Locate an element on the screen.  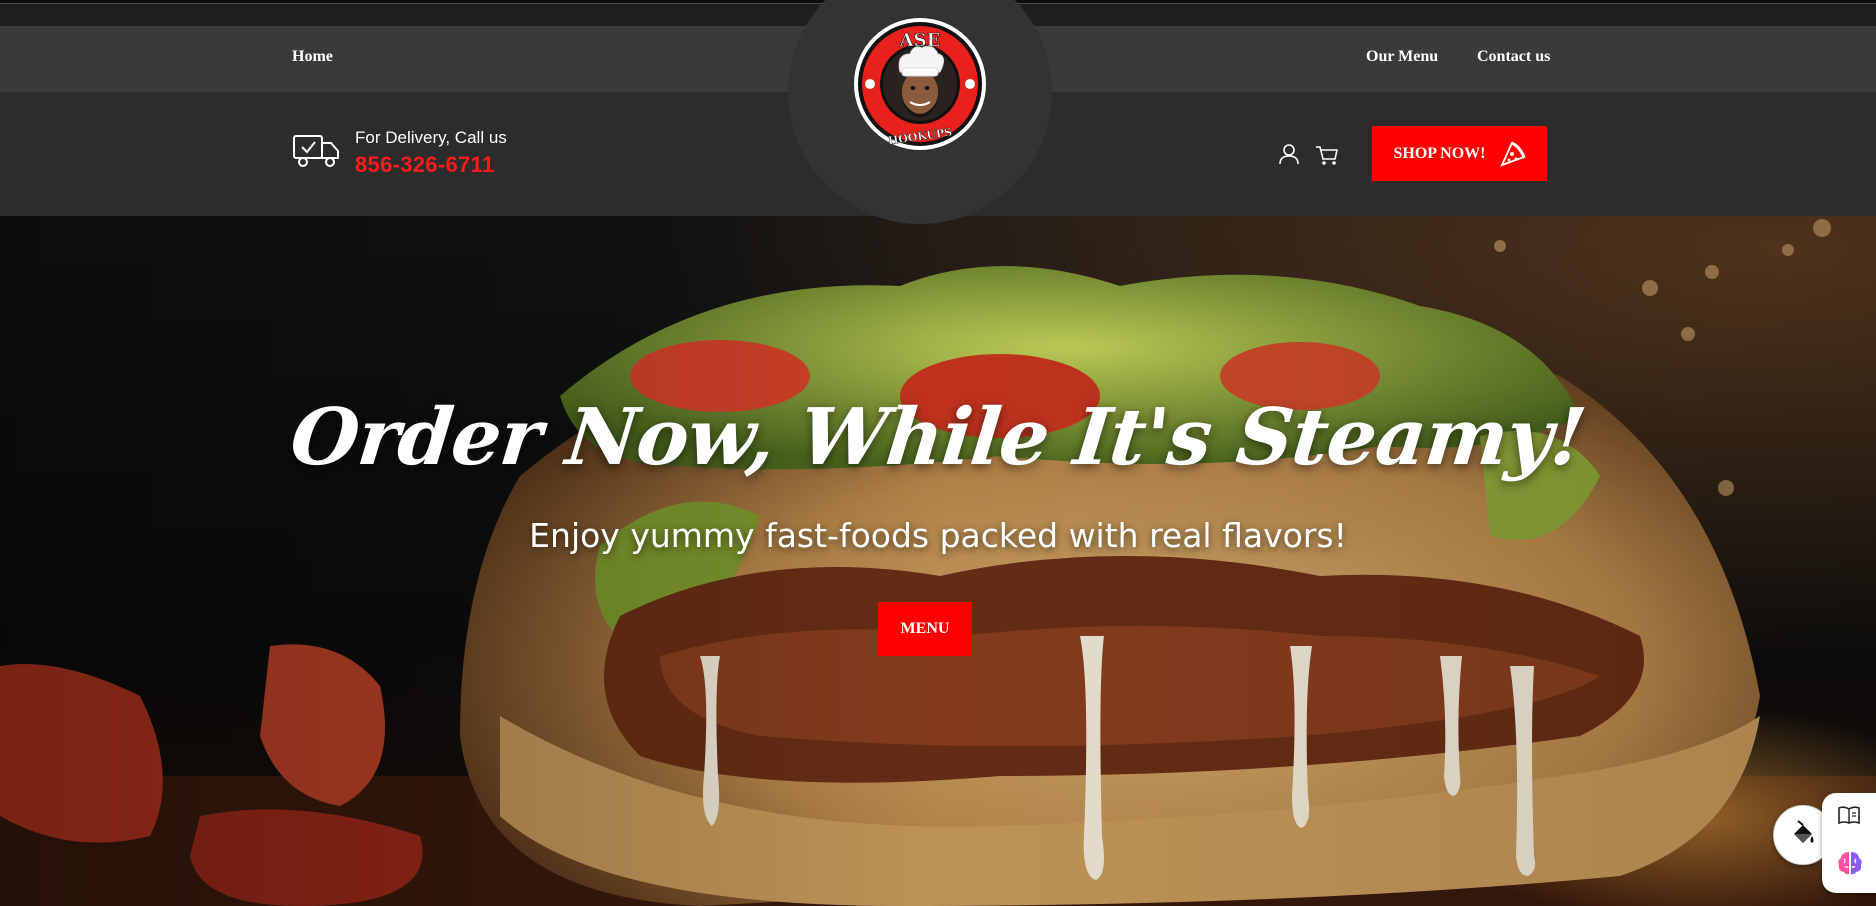
reader-mode-icon is located at coordinates (1849, 815).